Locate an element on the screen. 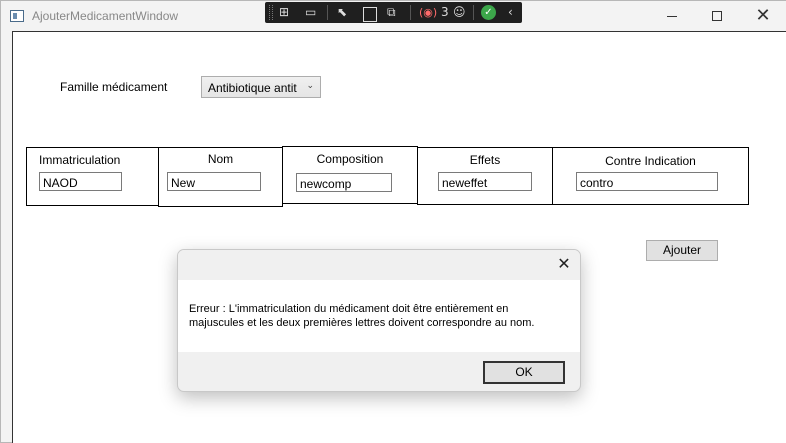 The width and height of the screenshot is (786, 443). famille-combobox: Antibiotique antit ⌄ is located at coordinates (261, 87).